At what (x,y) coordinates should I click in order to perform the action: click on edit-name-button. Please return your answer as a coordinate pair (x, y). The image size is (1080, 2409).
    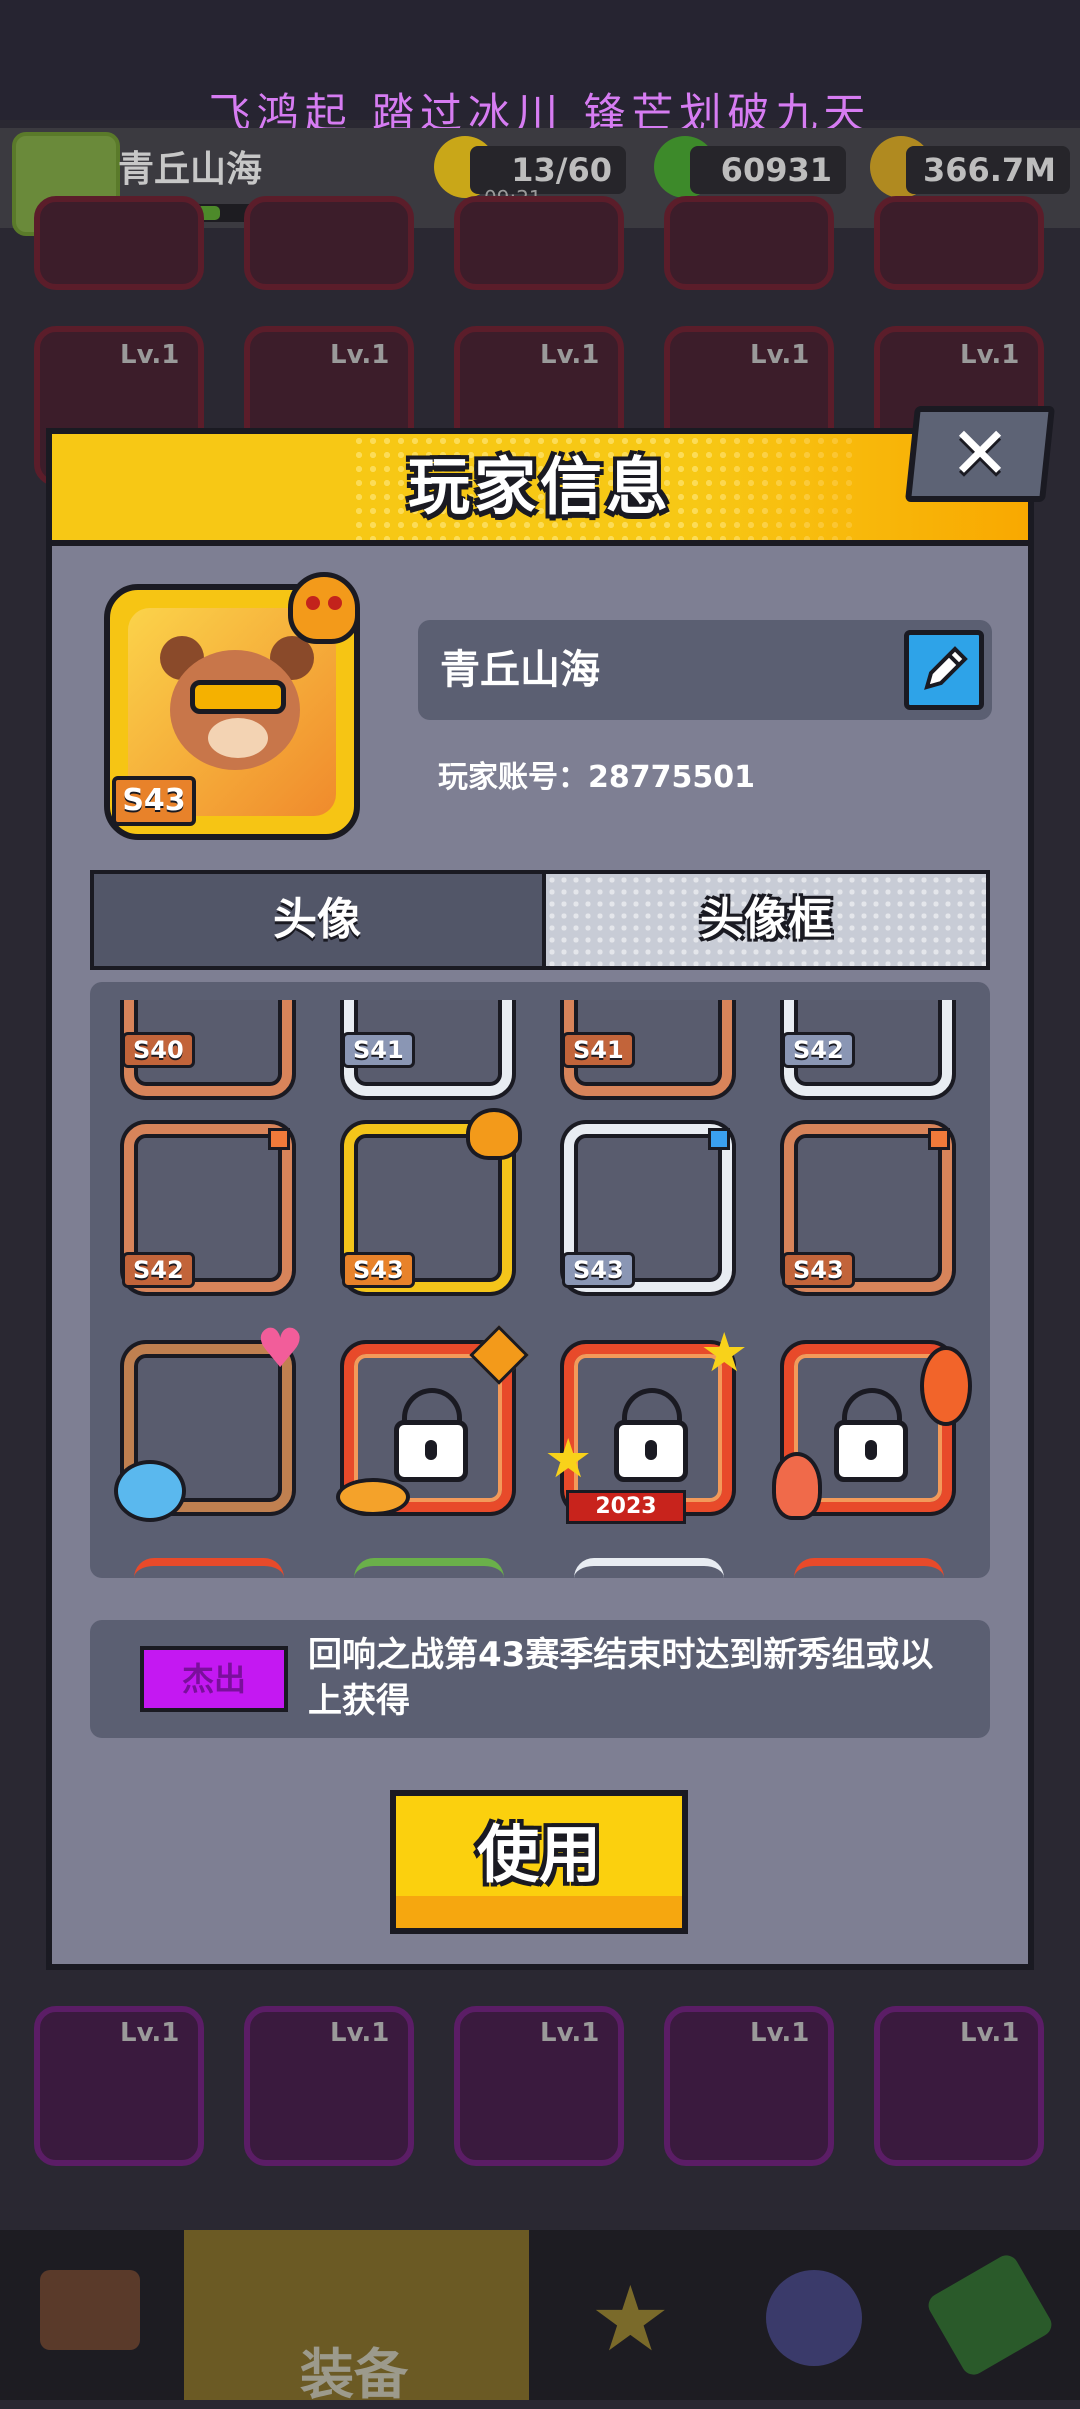
    Looking at the image, I should click on (944, 670).